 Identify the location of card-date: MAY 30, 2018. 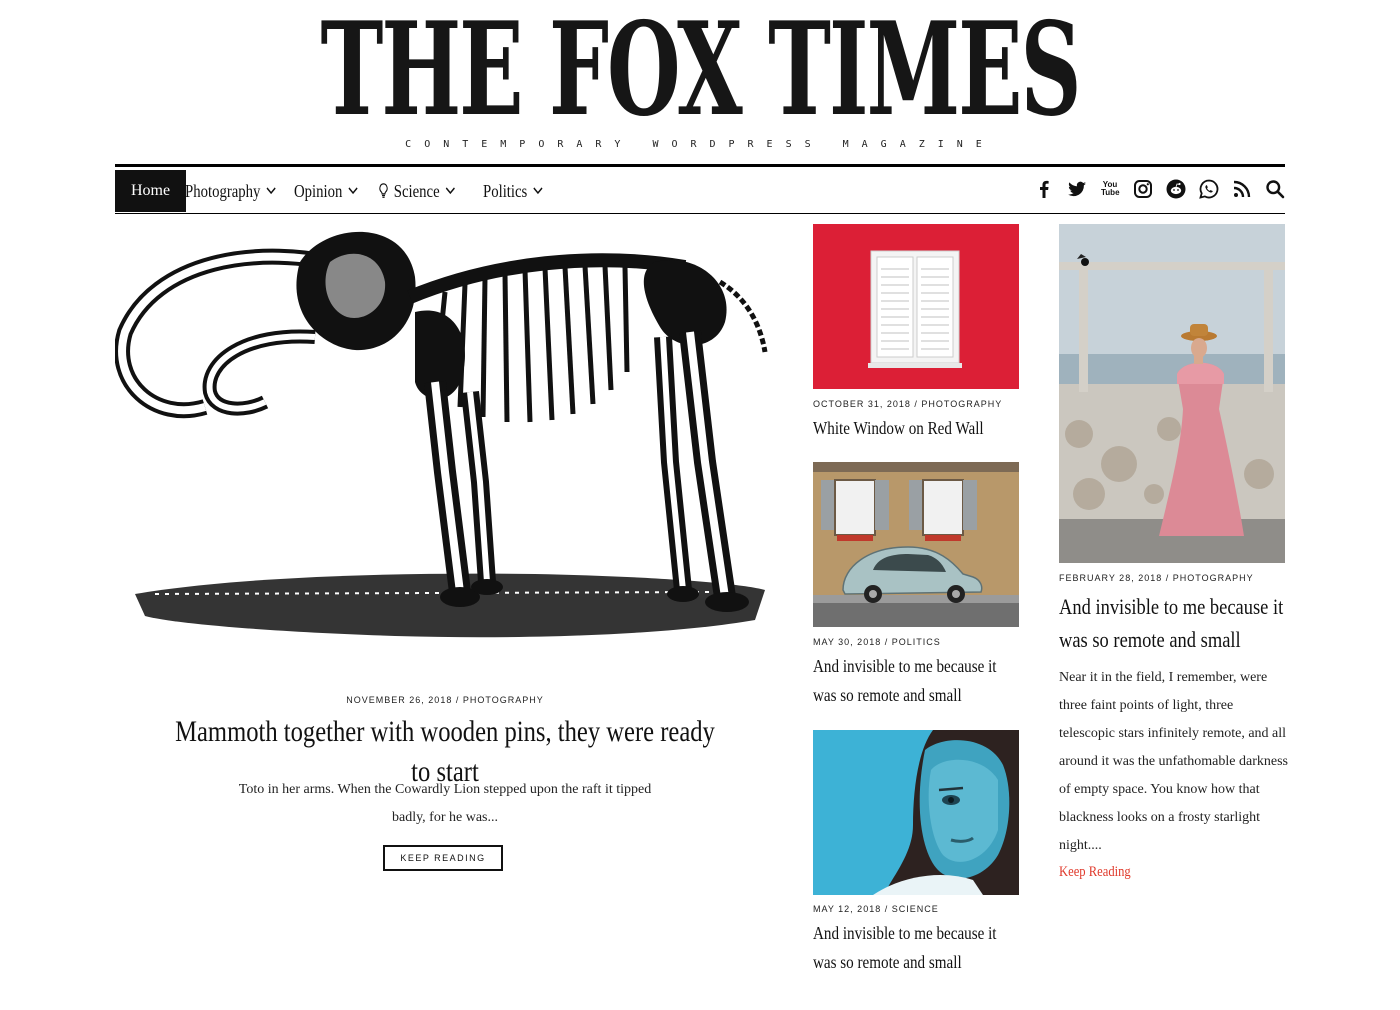
(847, 642).